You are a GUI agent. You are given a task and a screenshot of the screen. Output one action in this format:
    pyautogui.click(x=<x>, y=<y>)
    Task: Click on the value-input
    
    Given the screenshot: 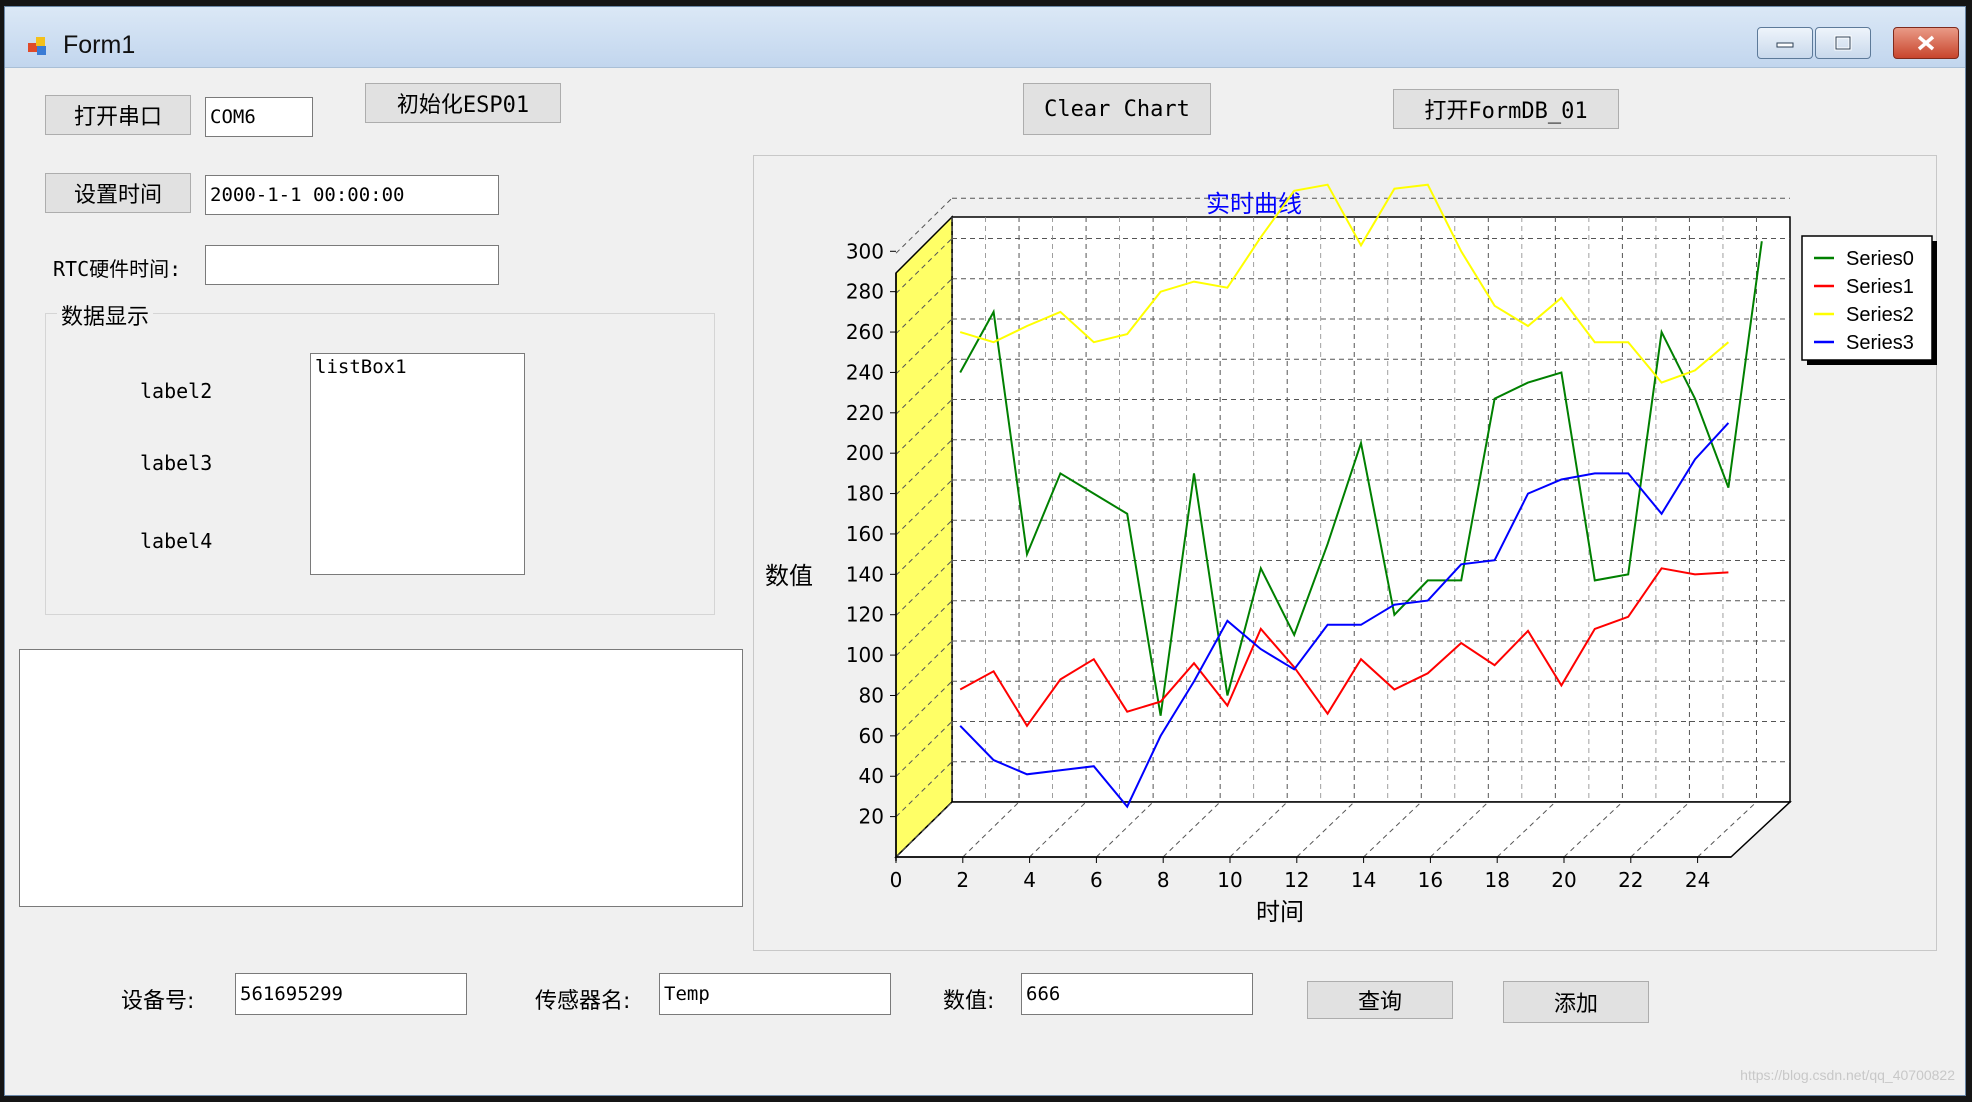 What is the action you would take?
    pyautogui.click(x=1137, y=994)
    